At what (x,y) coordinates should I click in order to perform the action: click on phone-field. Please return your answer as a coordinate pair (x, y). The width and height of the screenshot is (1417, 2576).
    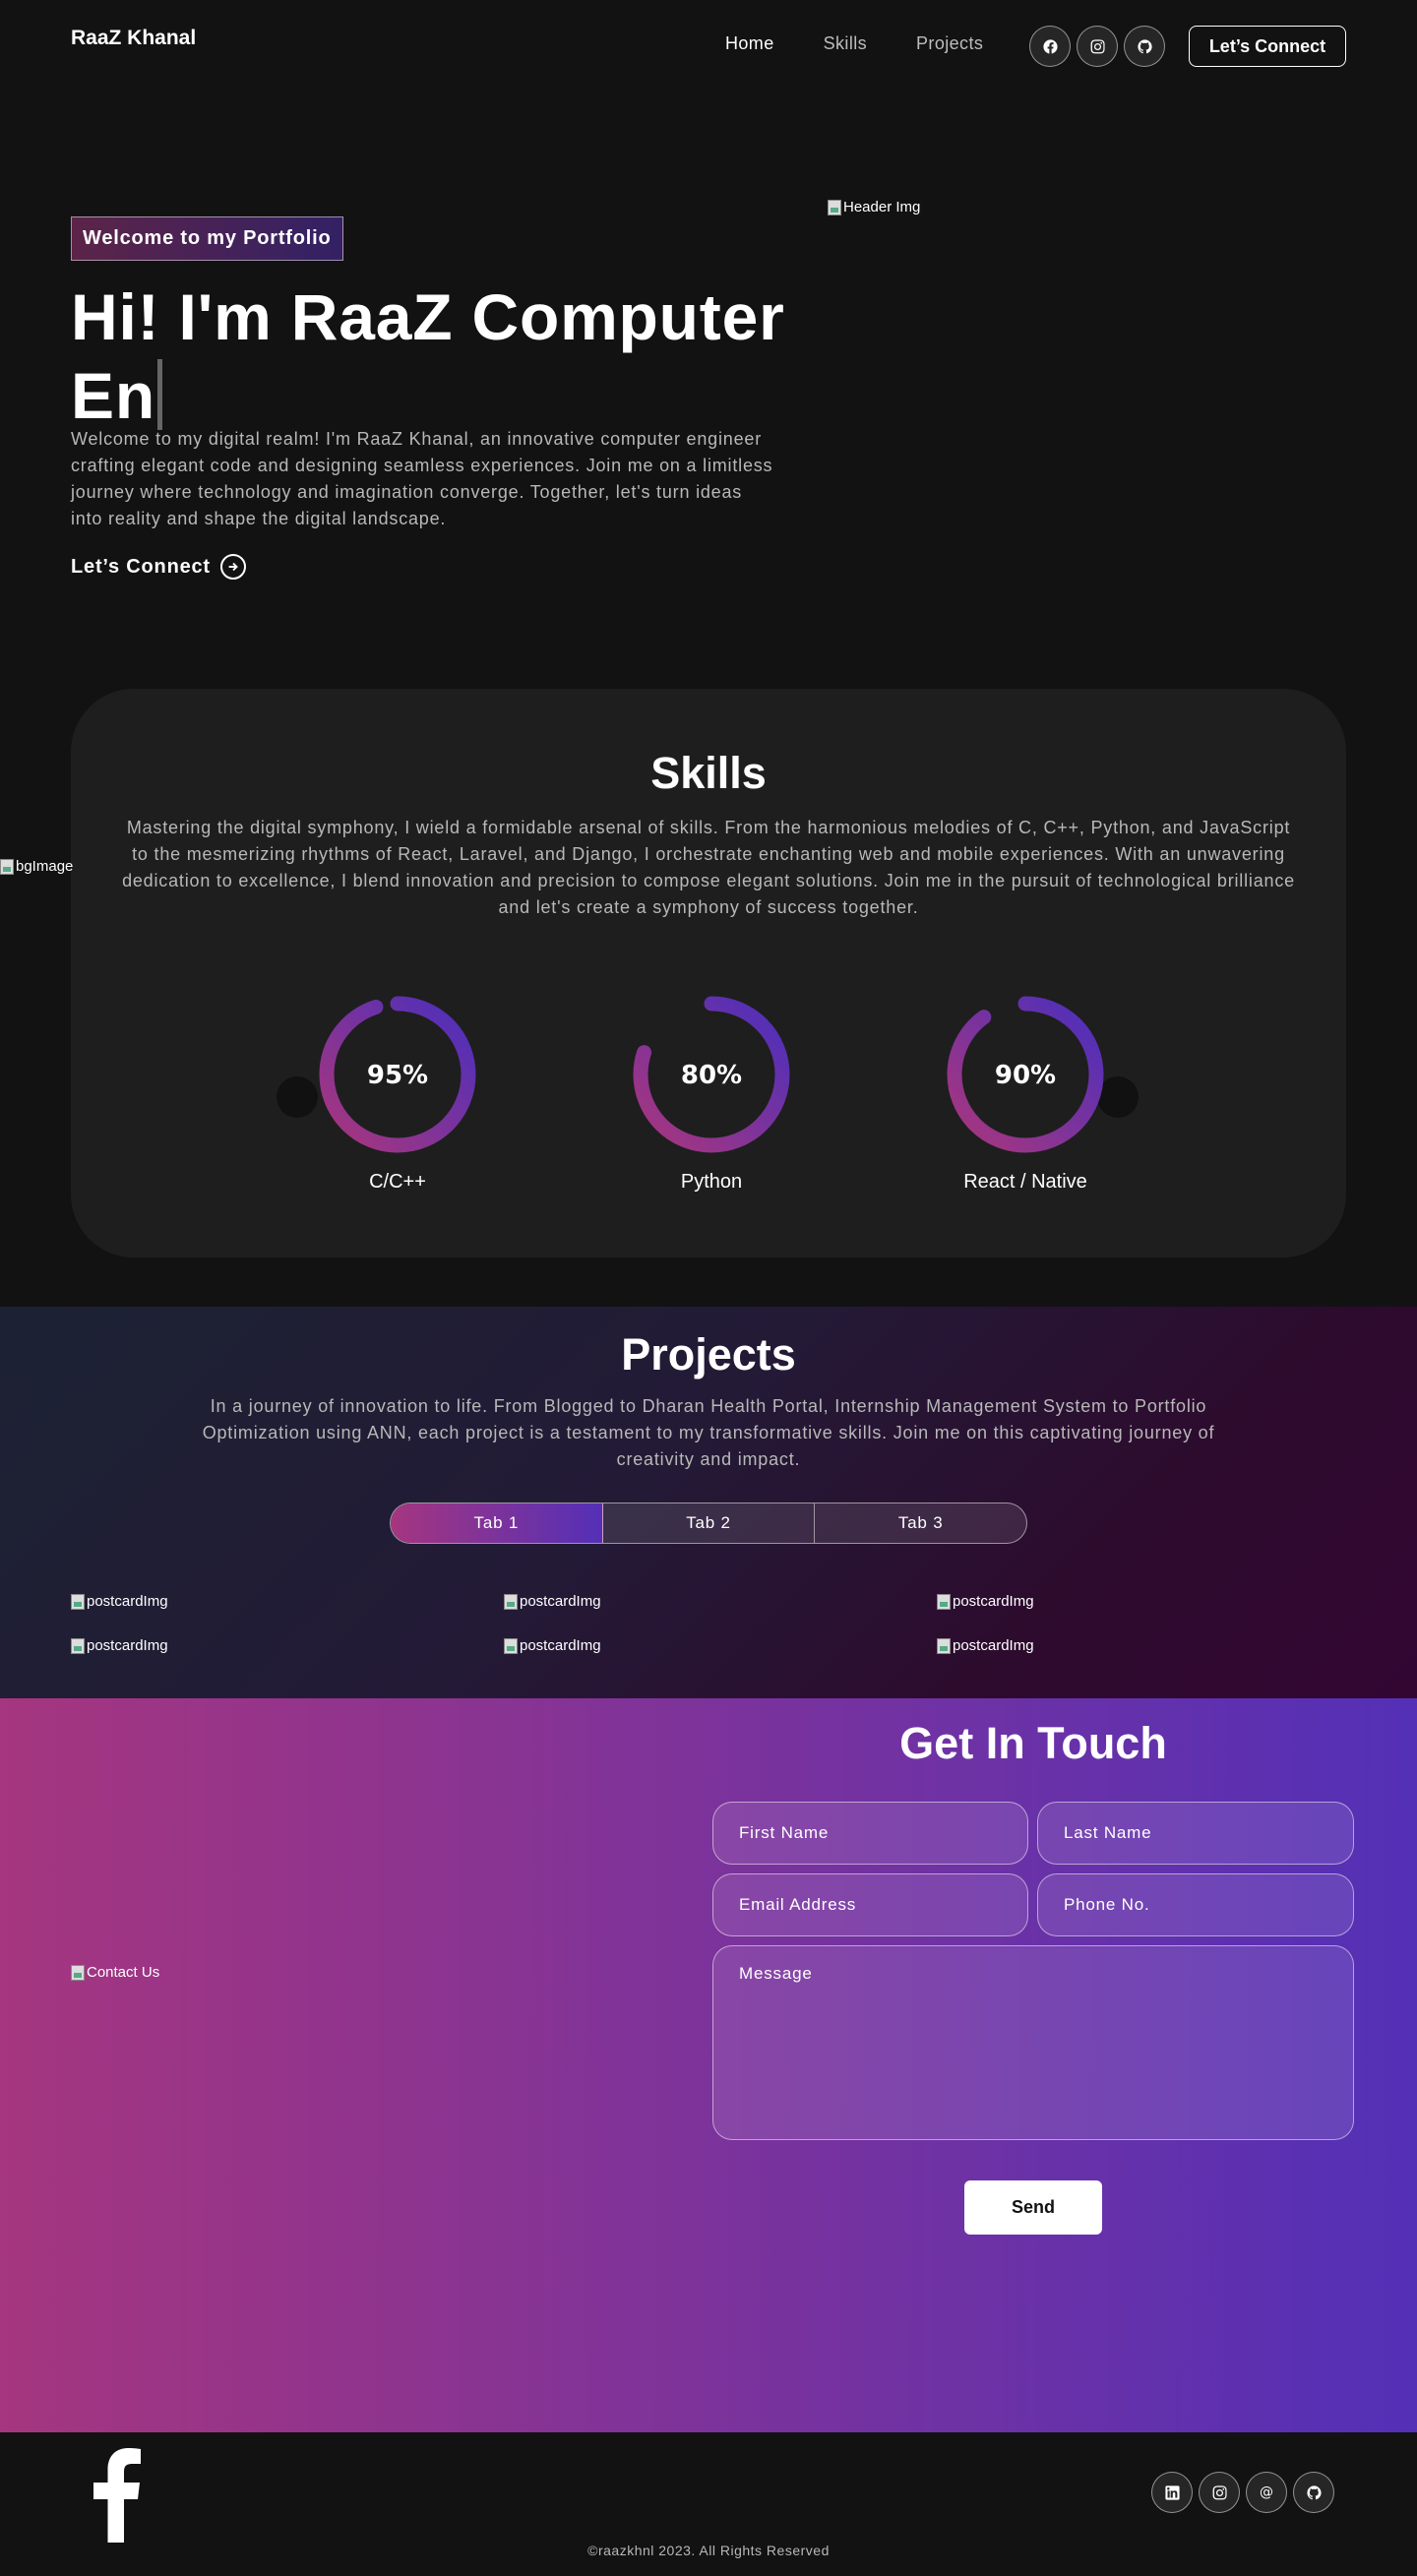
    Looking at the image, I should click on (1195, 1904).